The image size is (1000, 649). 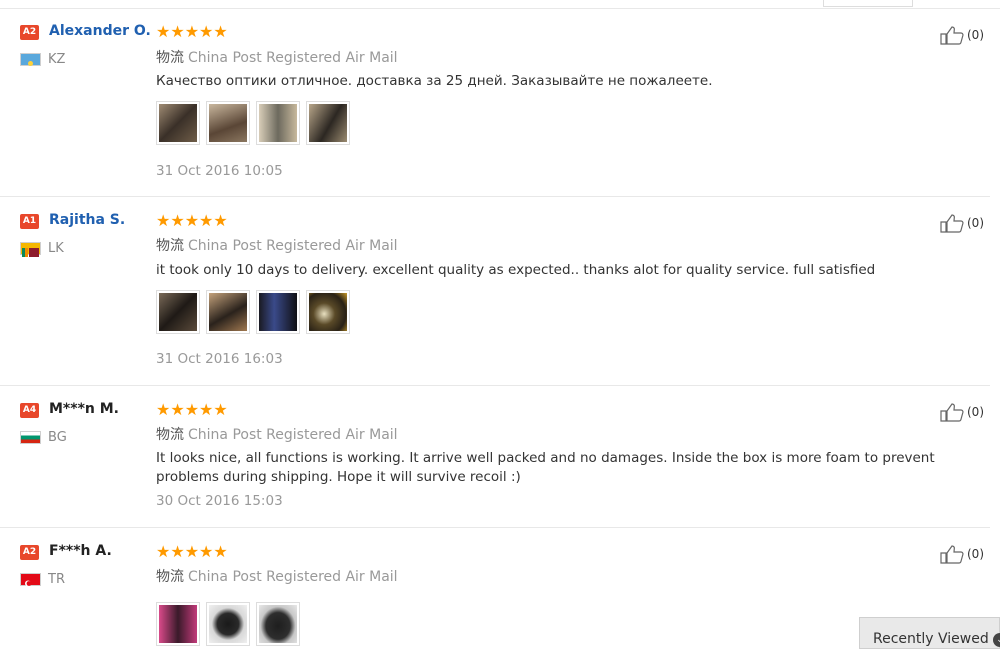 I want to click on review-date: 30 Oct 2016 15:03, so click(x=219, y=501).